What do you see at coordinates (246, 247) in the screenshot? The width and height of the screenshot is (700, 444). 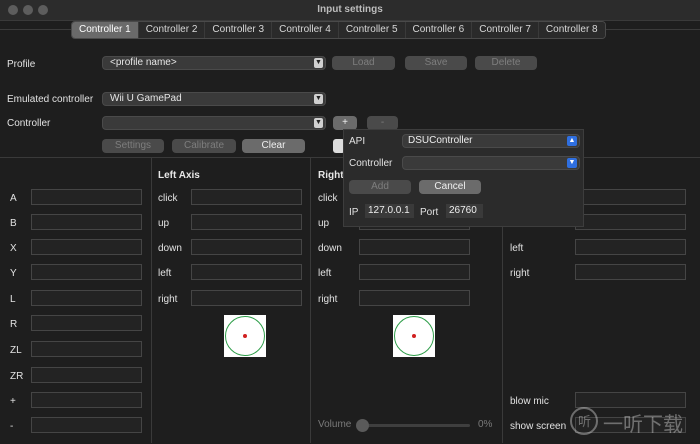 I see `left-axis-down-field` at bounding box center [246, 247].